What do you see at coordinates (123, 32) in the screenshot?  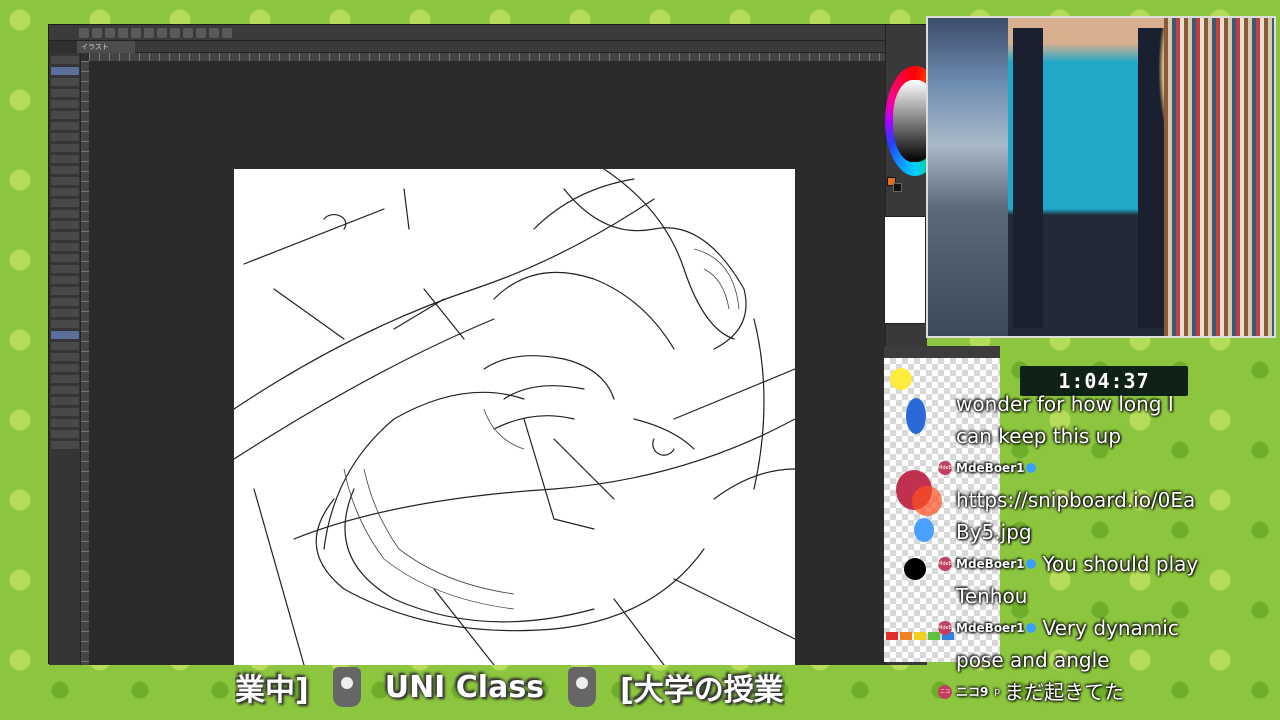 I see `undo-icon` at bounding box center [123, 32].